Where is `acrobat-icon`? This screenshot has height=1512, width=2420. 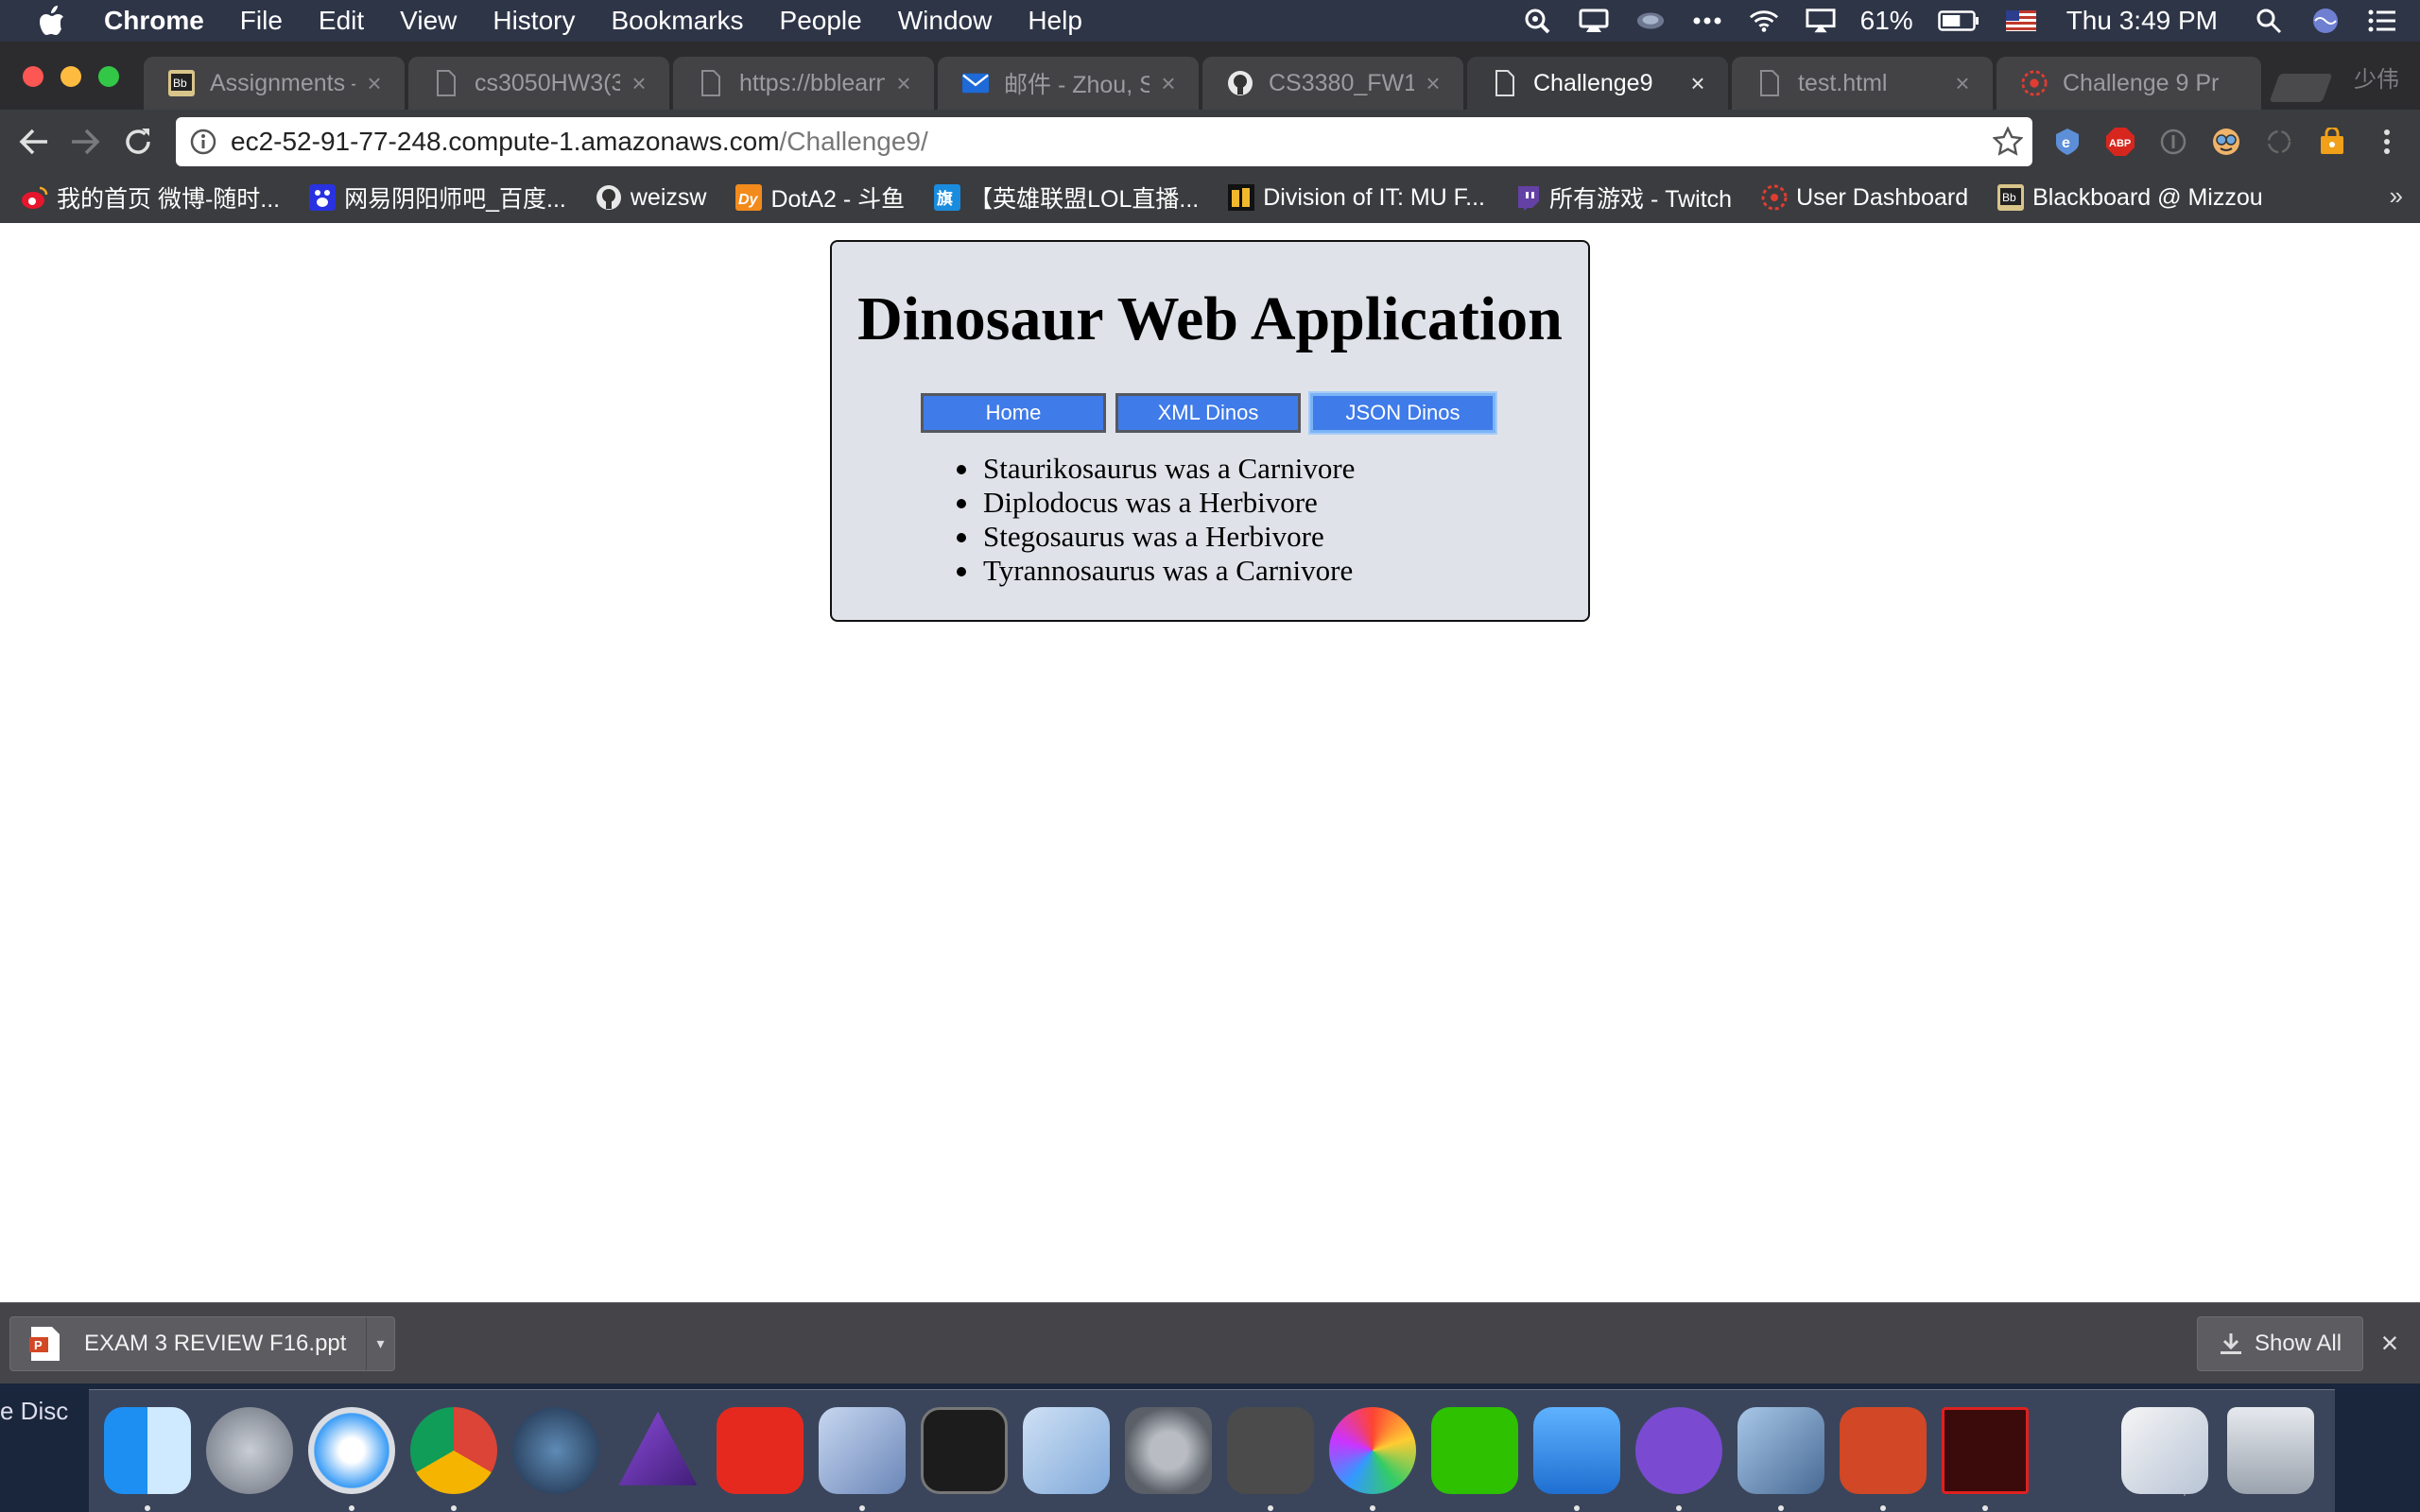
acrobat-icon is located at coordinates (1986, 1450).